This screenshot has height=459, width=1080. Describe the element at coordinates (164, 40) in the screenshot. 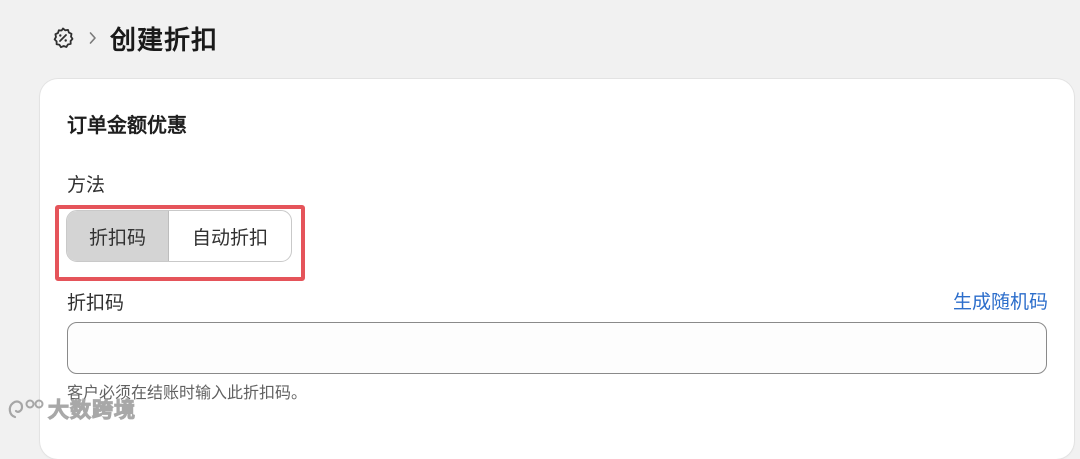

I see `page-title: 创建折扣` at that location.